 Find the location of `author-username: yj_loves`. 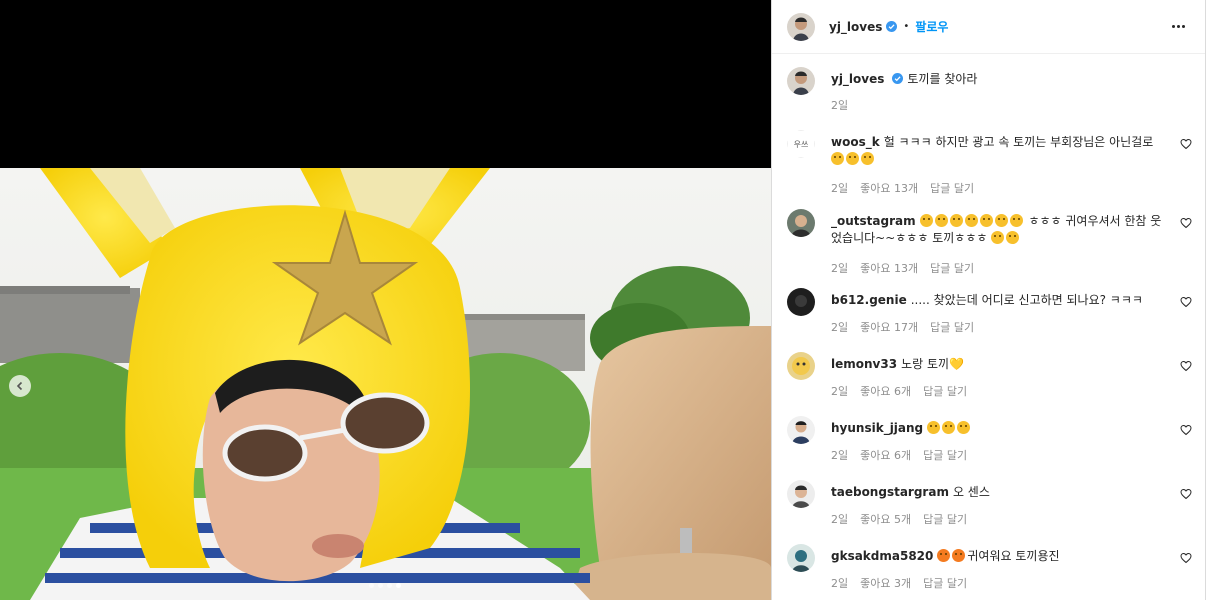

author-username: yj_loves is located at coordinates (855, 27).